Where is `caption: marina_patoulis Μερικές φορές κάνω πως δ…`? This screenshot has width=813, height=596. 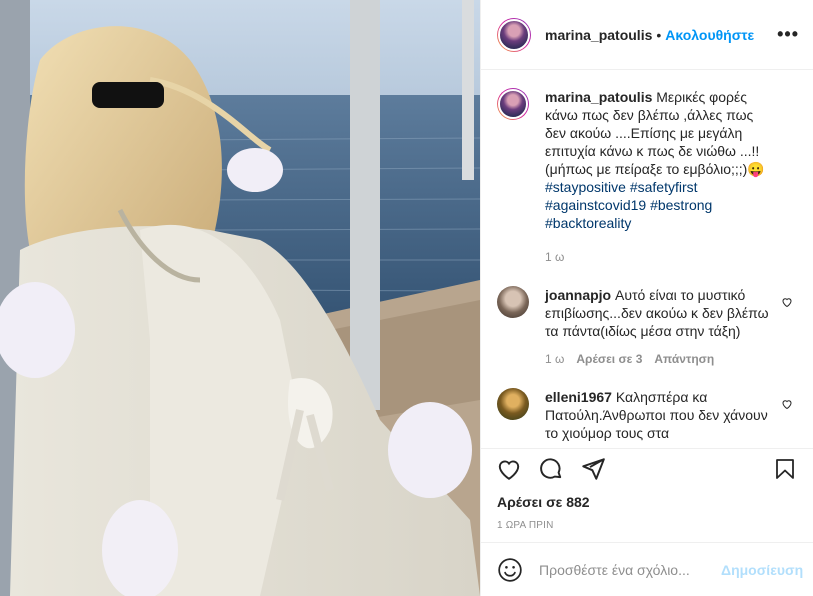
caption: marina_patoulis Μερικές φορές κάνω πως δ… is located at coordinates (647, 176).